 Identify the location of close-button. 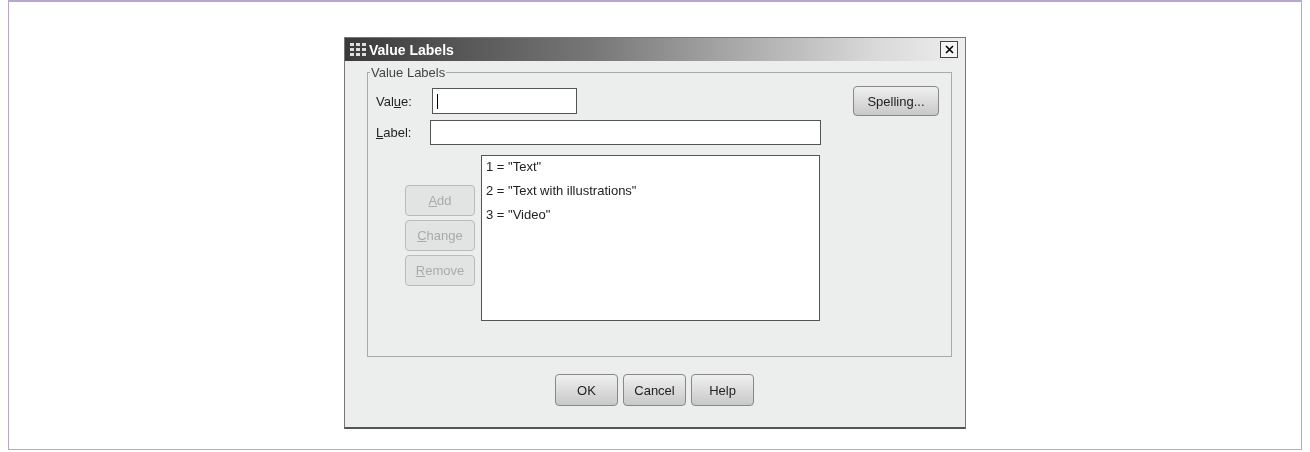
(949, 49).